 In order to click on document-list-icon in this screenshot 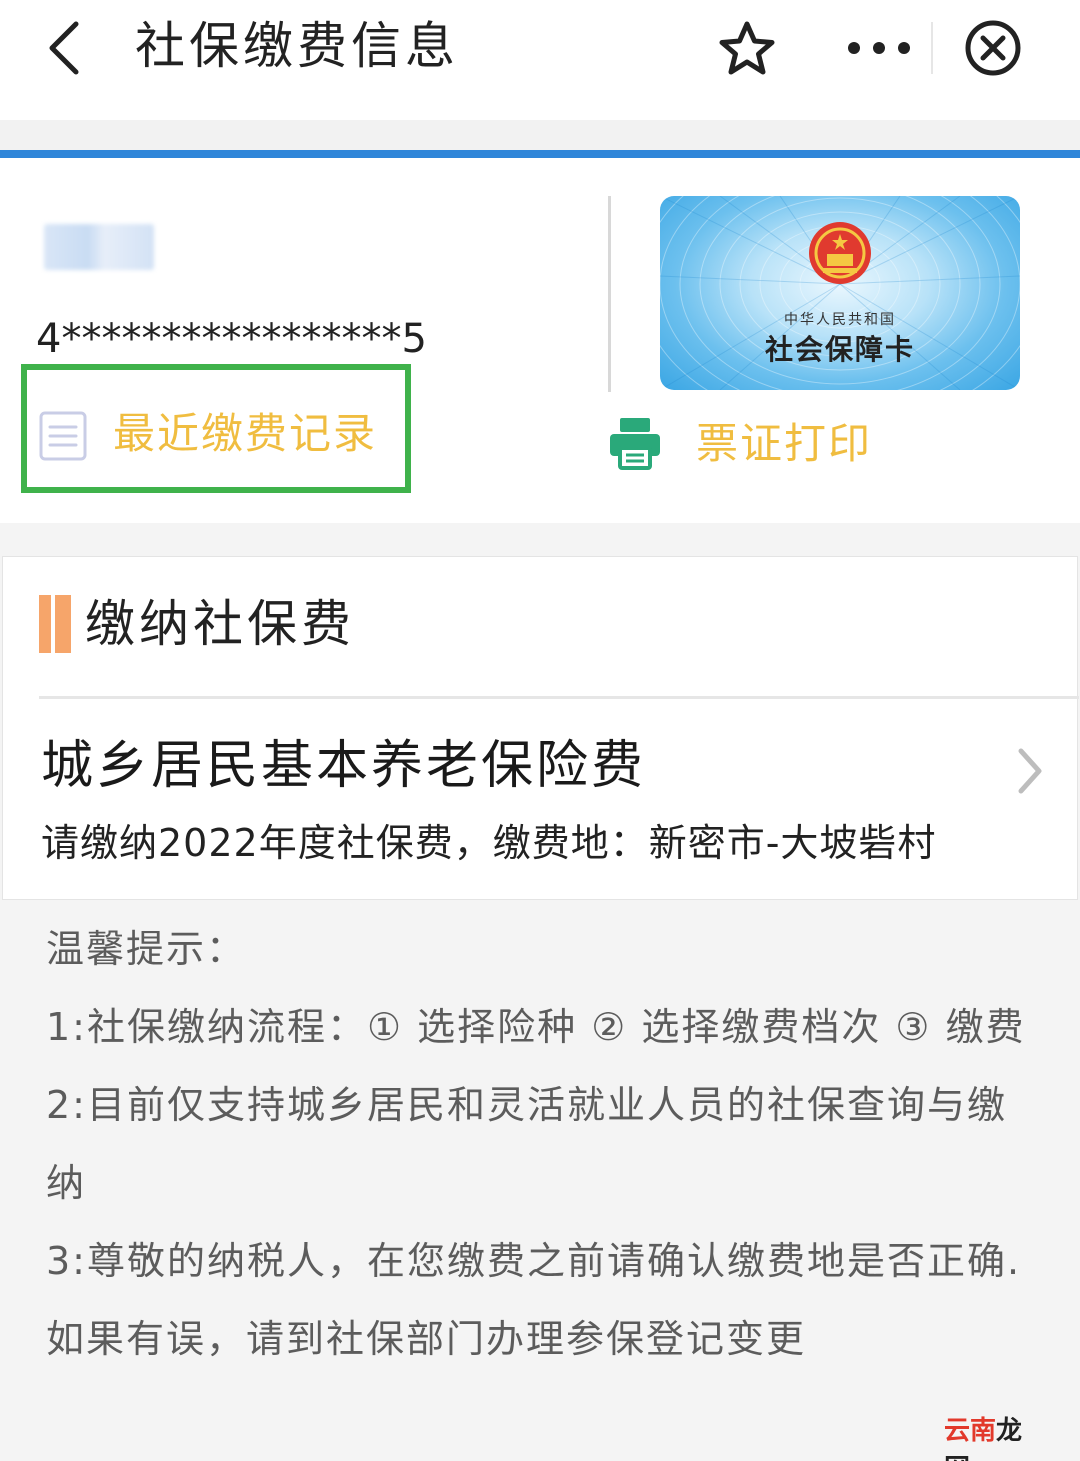, I will do `click(63, 436)`.